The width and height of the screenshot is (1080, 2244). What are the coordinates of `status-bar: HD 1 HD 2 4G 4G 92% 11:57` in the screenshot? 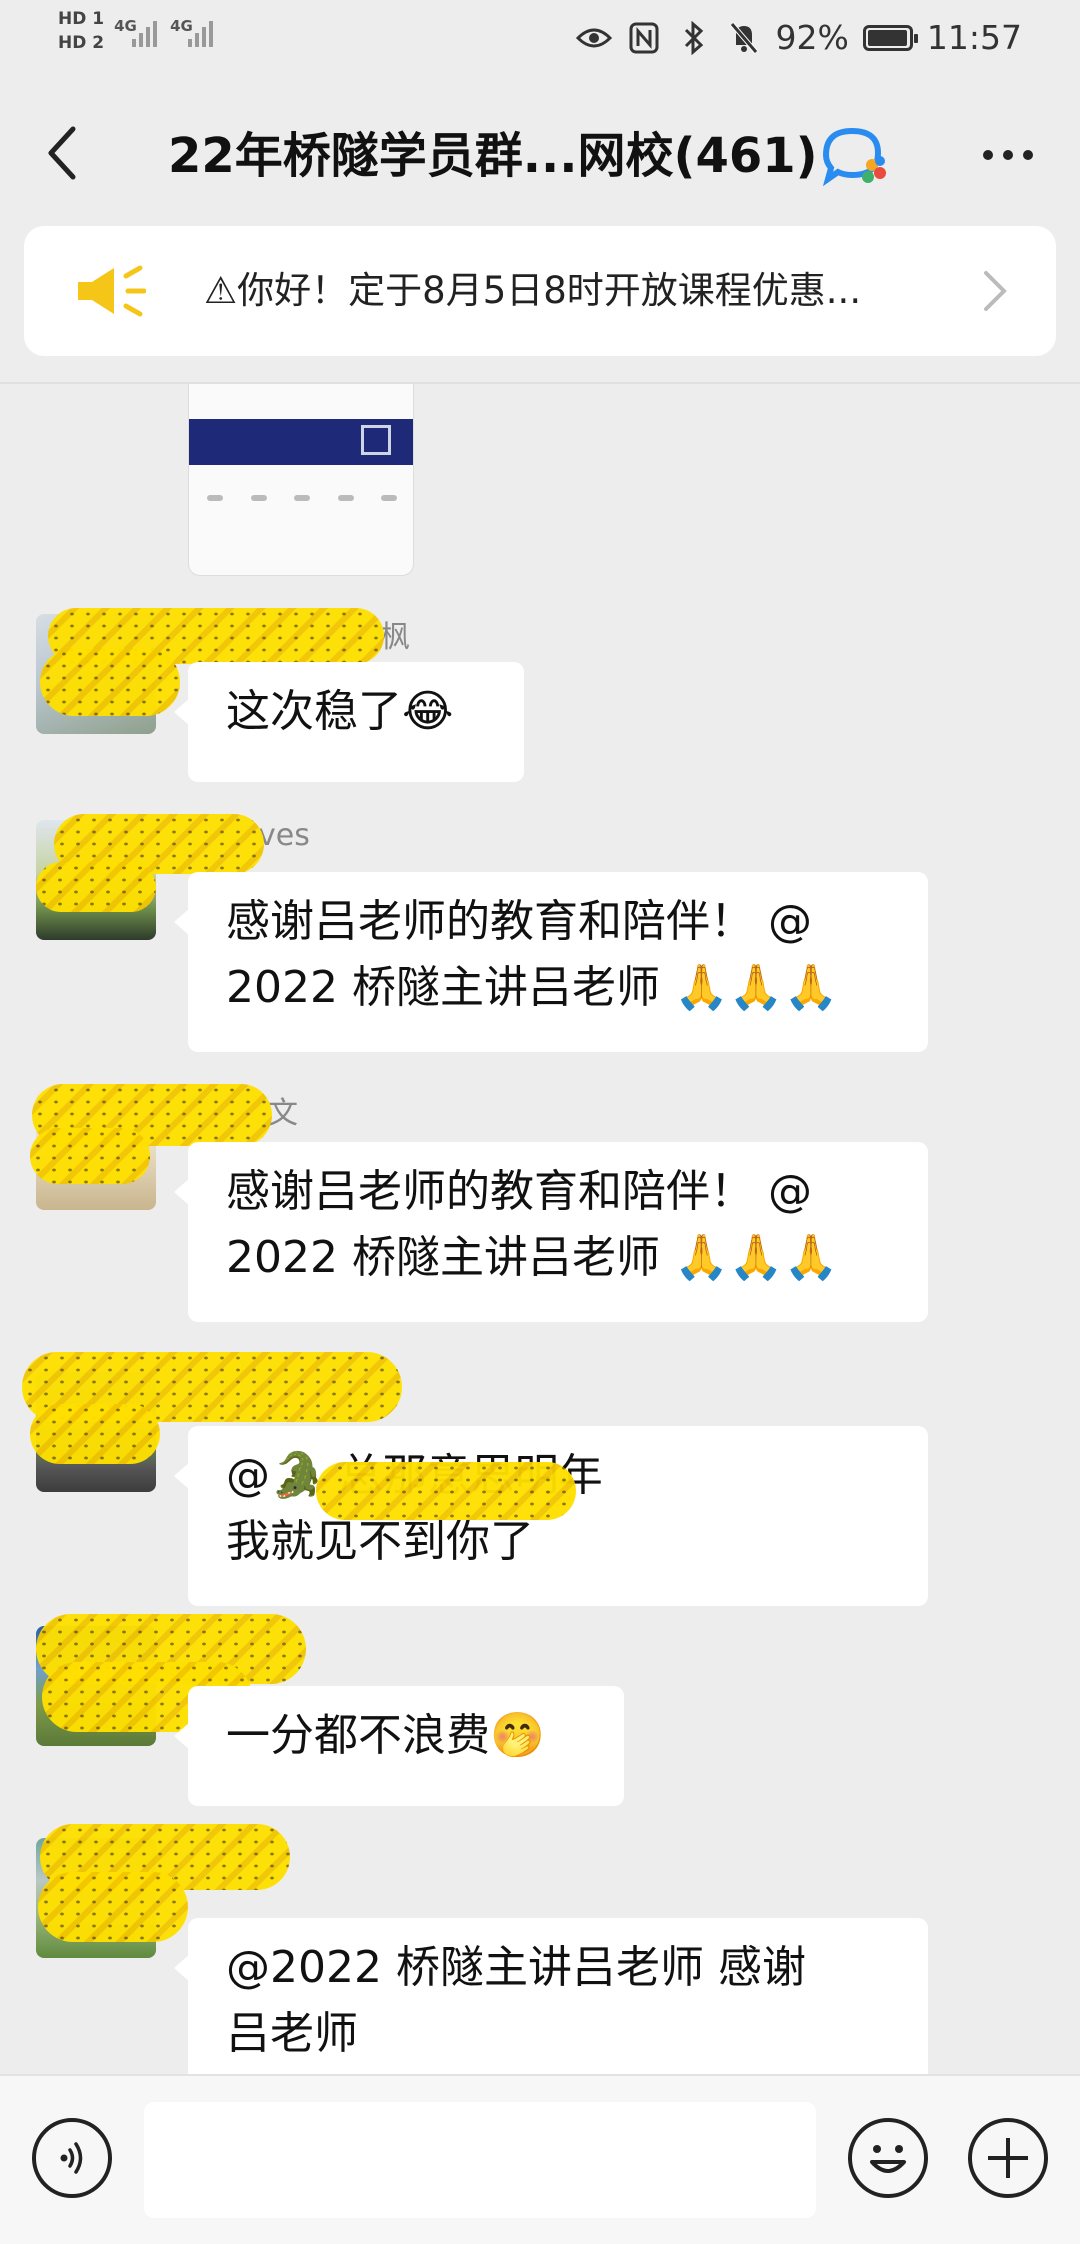 It's located at (540, 40).